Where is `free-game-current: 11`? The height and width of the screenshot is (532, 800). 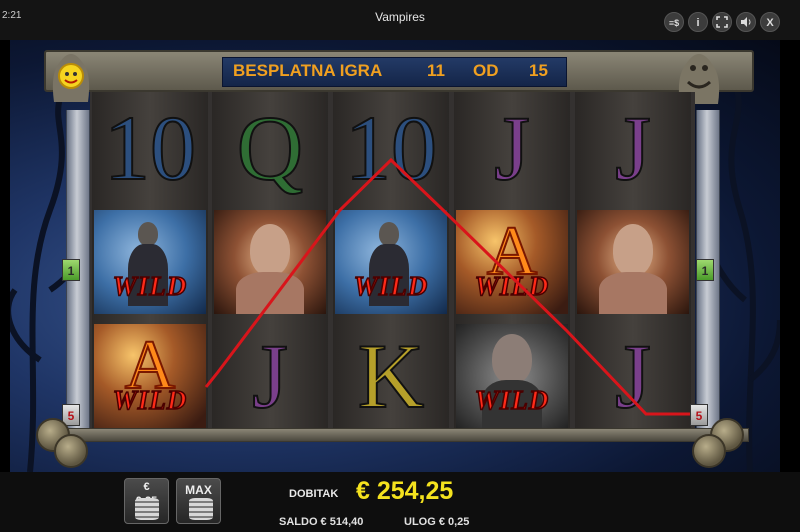 free-game-current: 11 is located at coordinates (436, 70).